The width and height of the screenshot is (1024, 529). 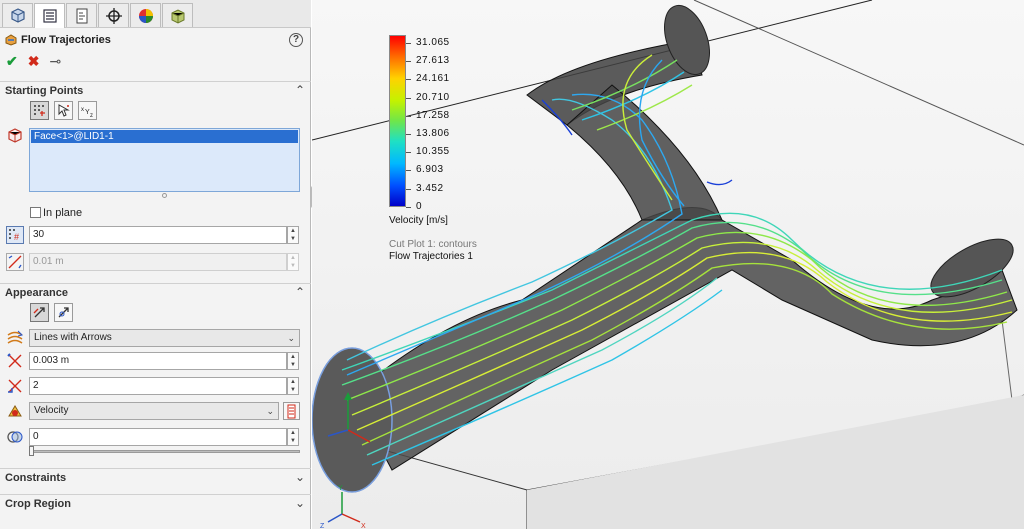 I want to click on configuration-icon, so click(x=81, y=15).